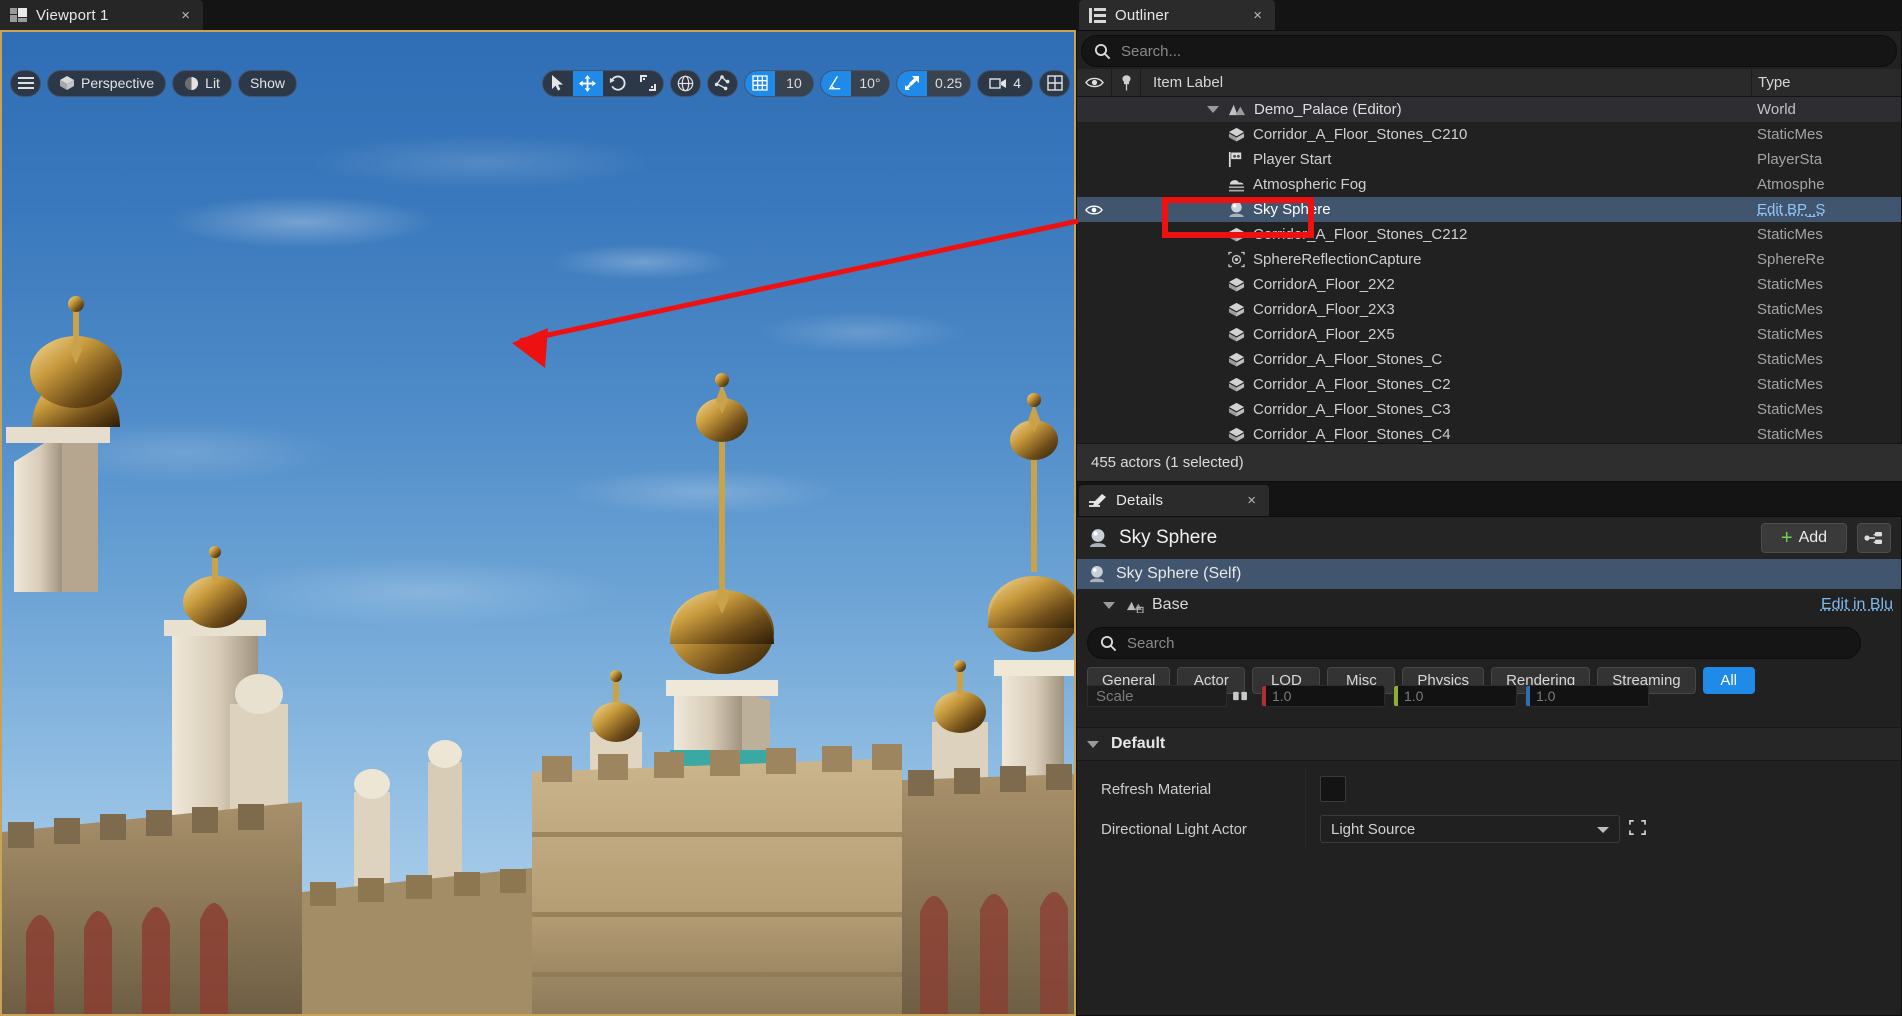  What do you see at coordinates (558, 83) in the screenshot?
I see `cursor-select-icon` at bounding box center [558, 83].